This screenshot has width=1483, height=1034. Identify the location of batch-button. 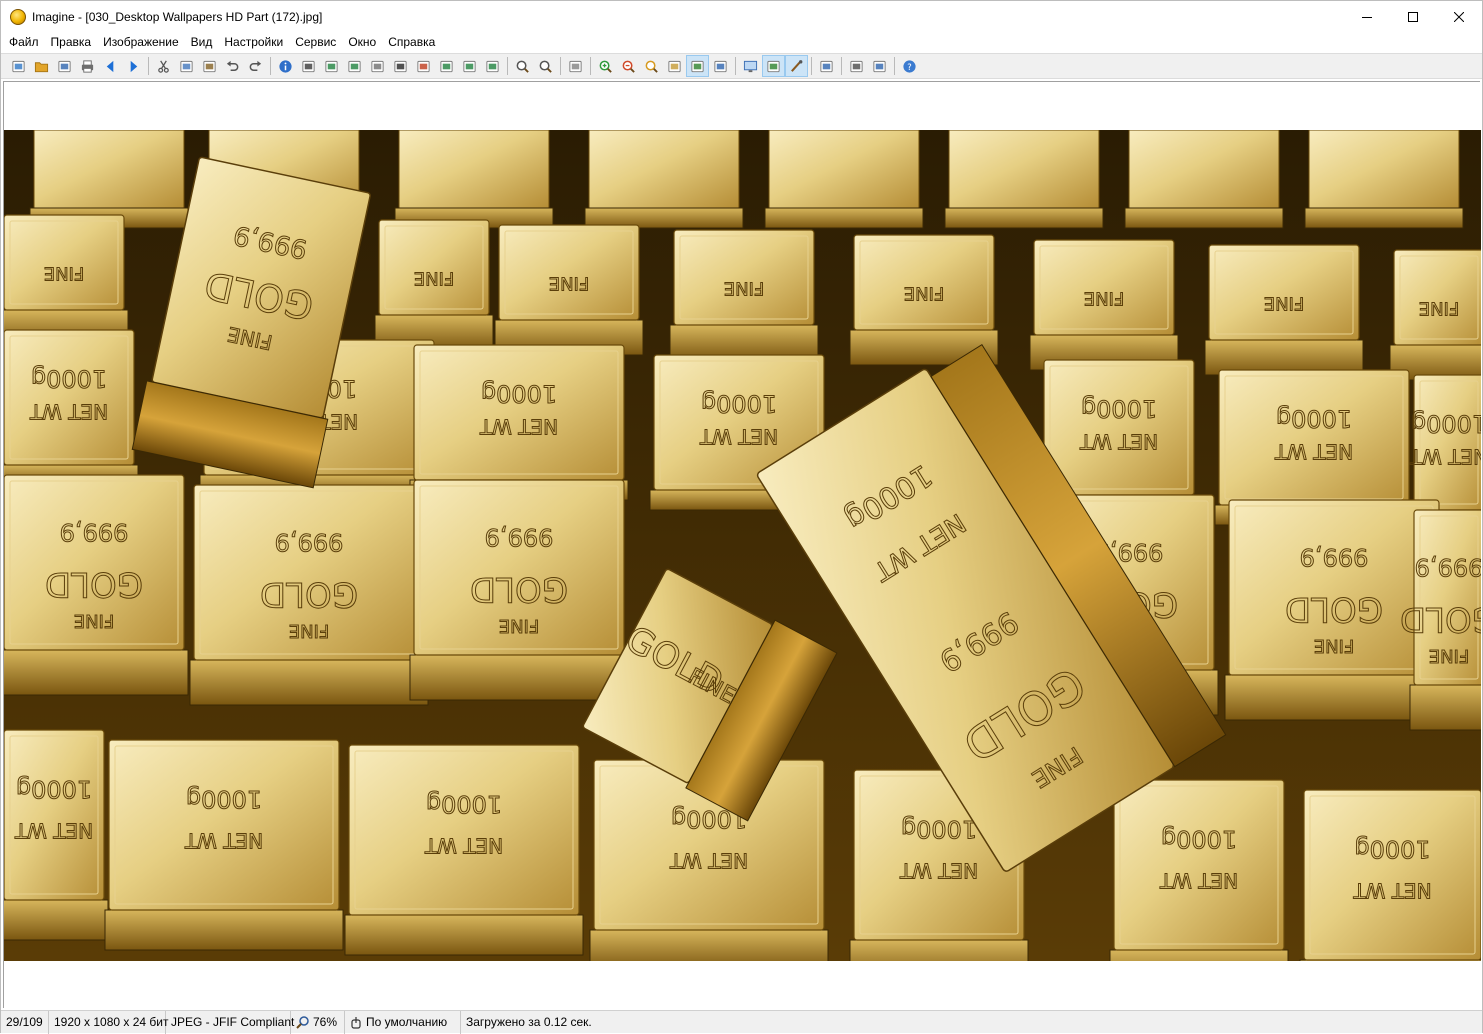
(879, 66).